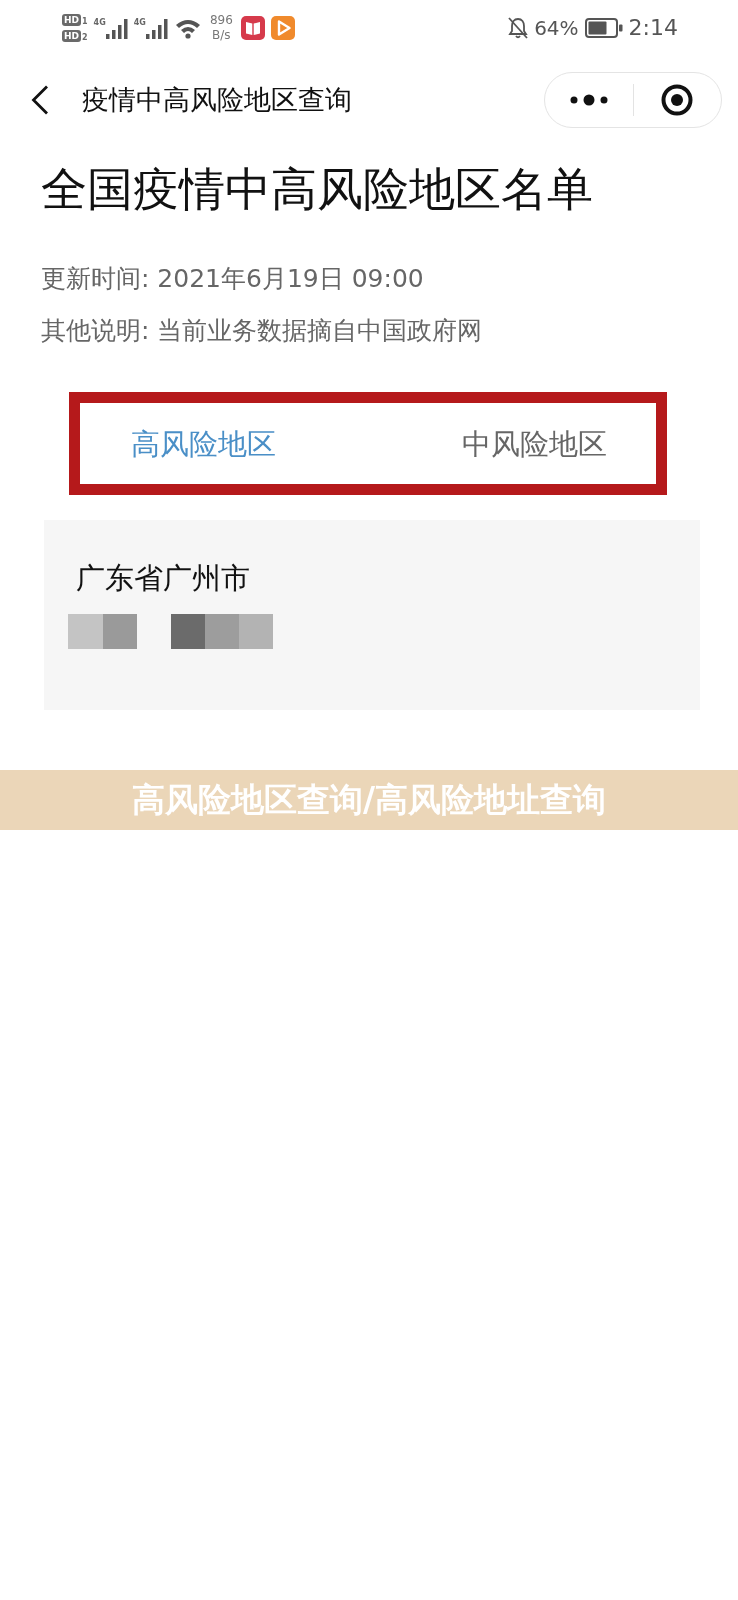 The image size is (738, 1600). Describe the element at coordinates (369, 799) in the screenshot. I see `caption-text: 高风险地区查询/高风险地址查询` at that location.